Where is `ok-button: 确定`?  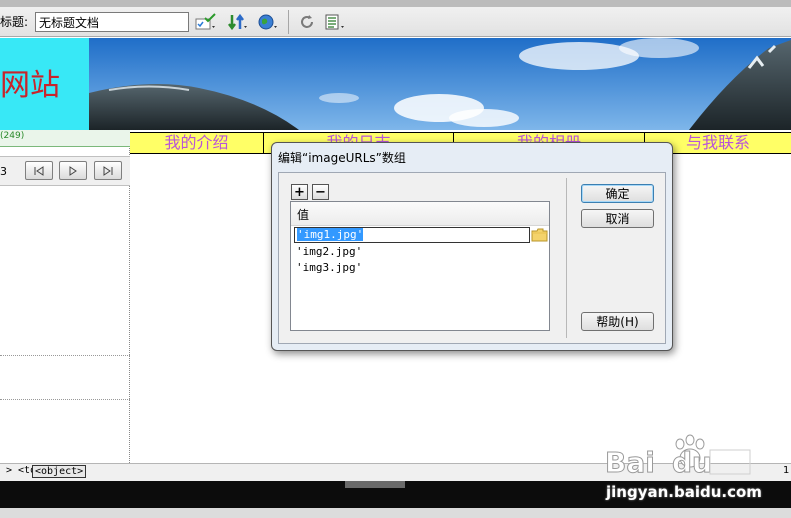
ok-button: 确定 is located at coordinates (617, 193).